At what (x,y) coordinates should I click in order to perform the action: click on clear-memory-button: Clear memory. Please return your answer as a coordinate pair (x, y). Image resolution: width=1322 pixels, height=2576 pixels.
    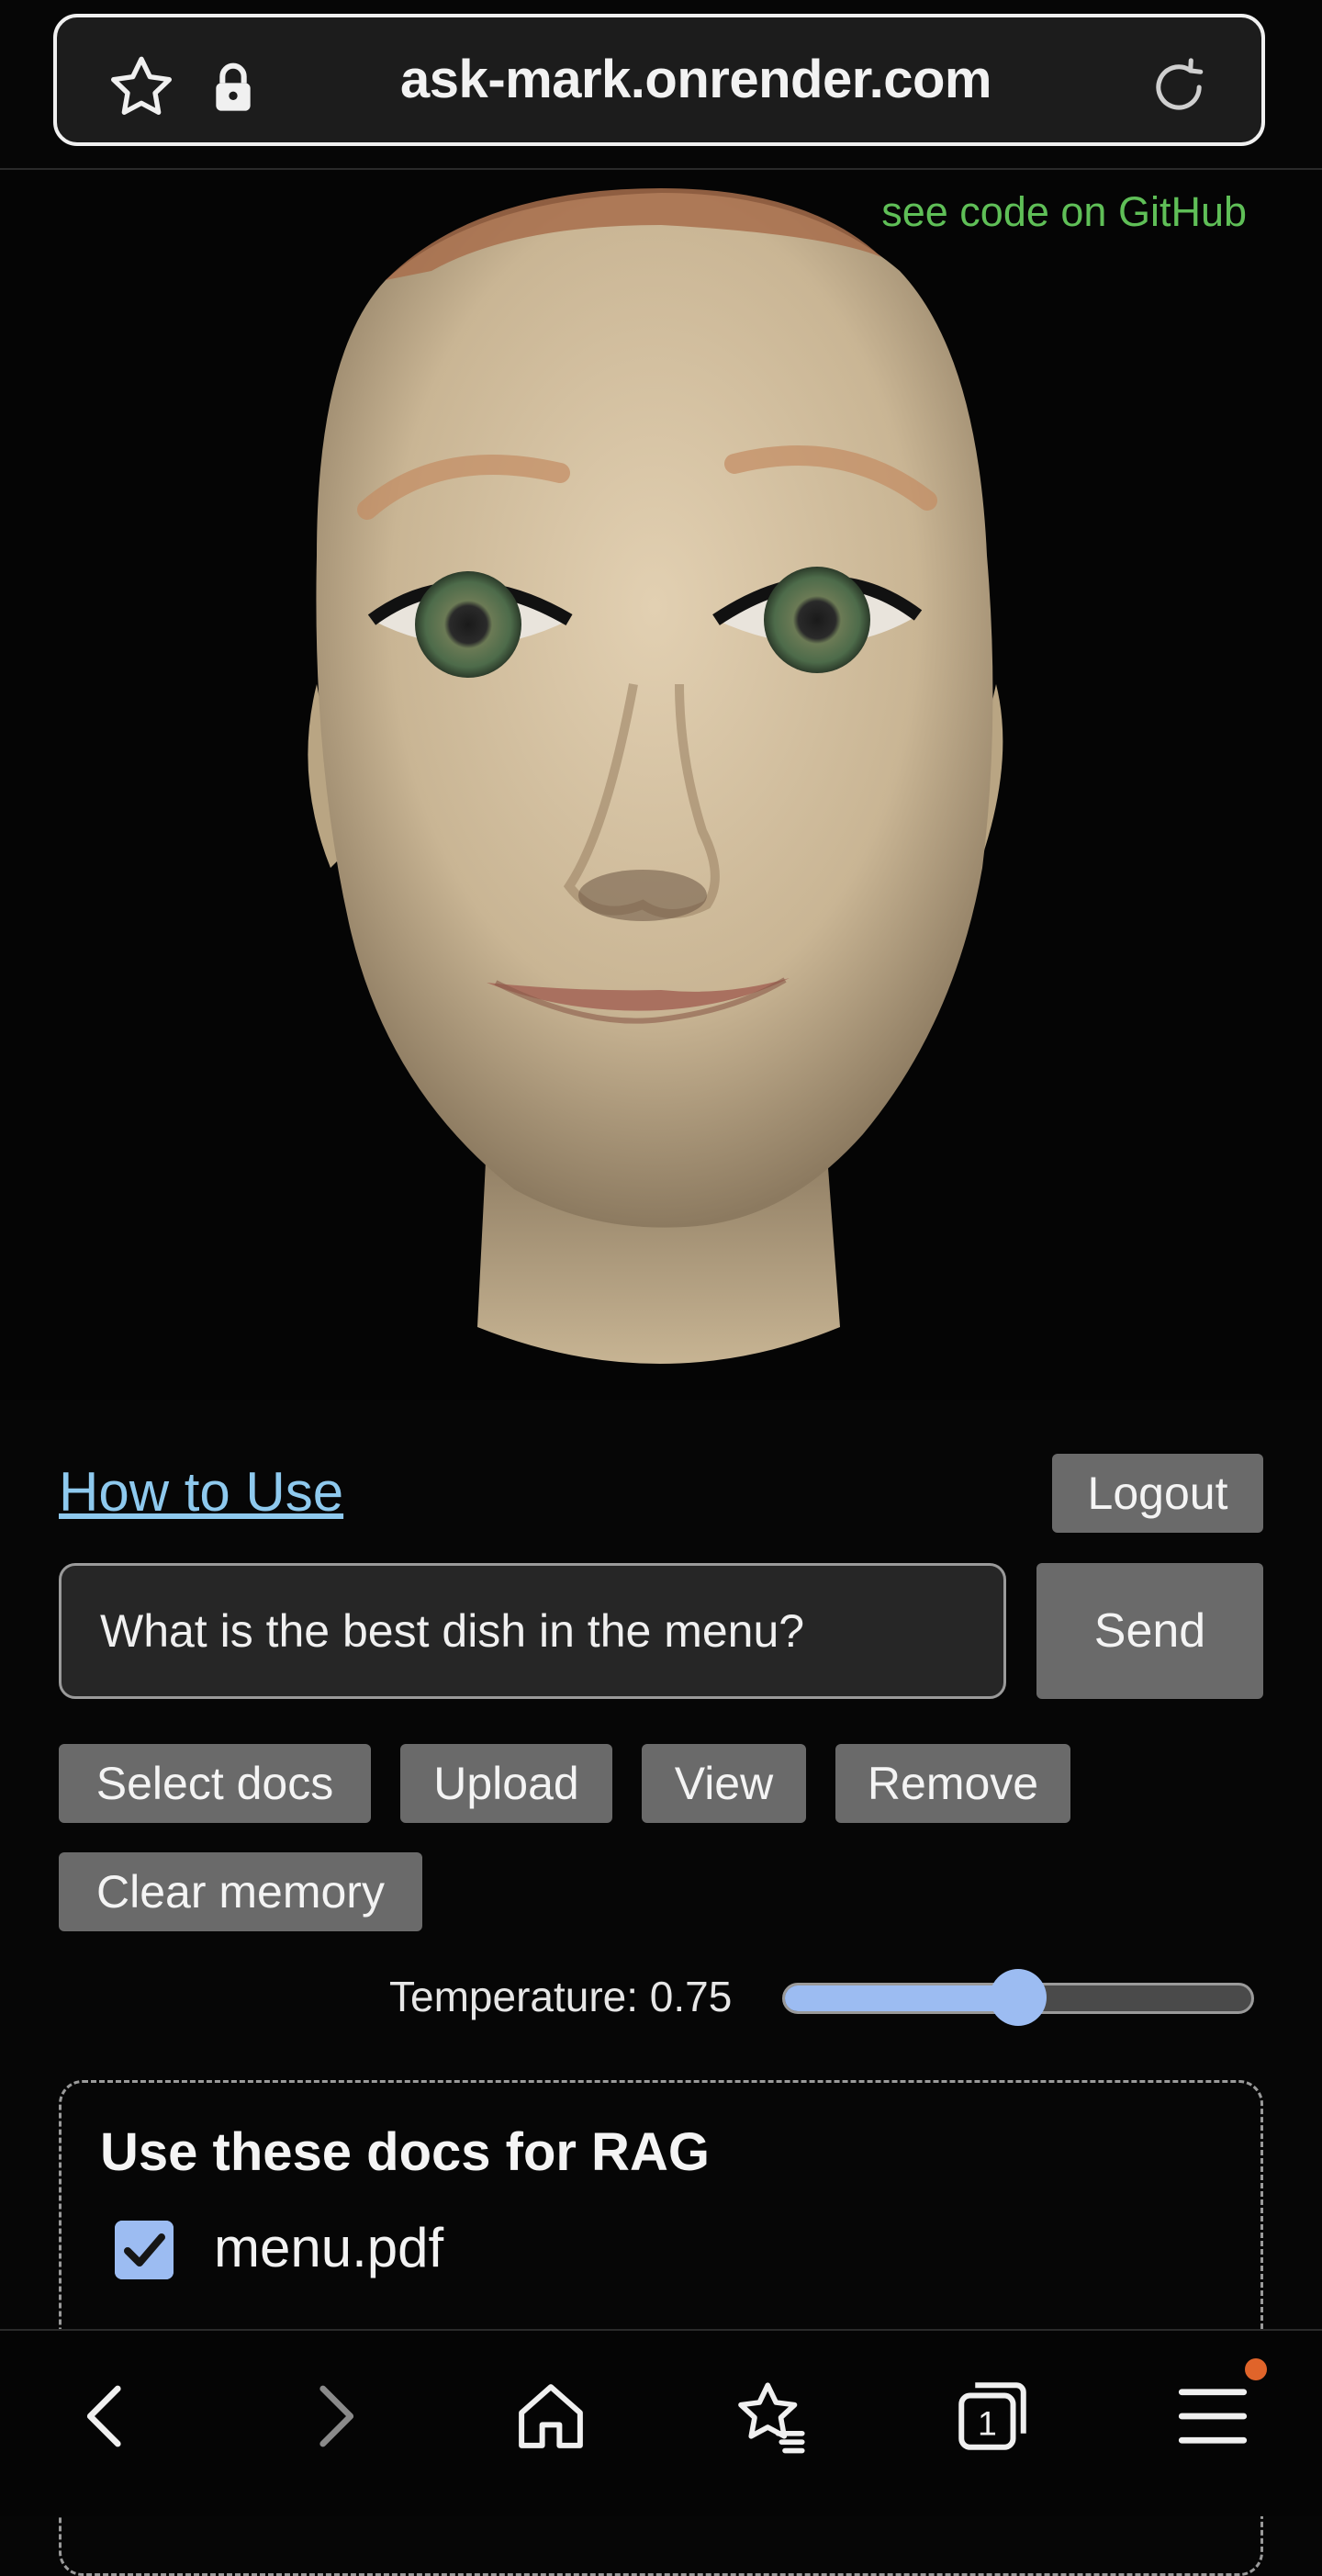
    Looking at the image, I should click on (240, 1891).